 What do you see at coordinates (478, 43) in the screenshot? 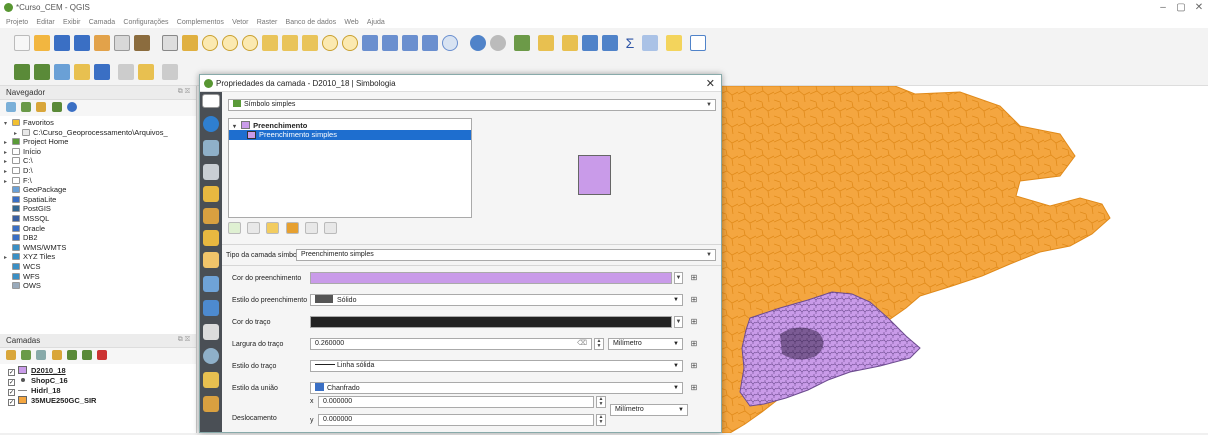
I see `identify-icon` at bounding box center [478, 43].